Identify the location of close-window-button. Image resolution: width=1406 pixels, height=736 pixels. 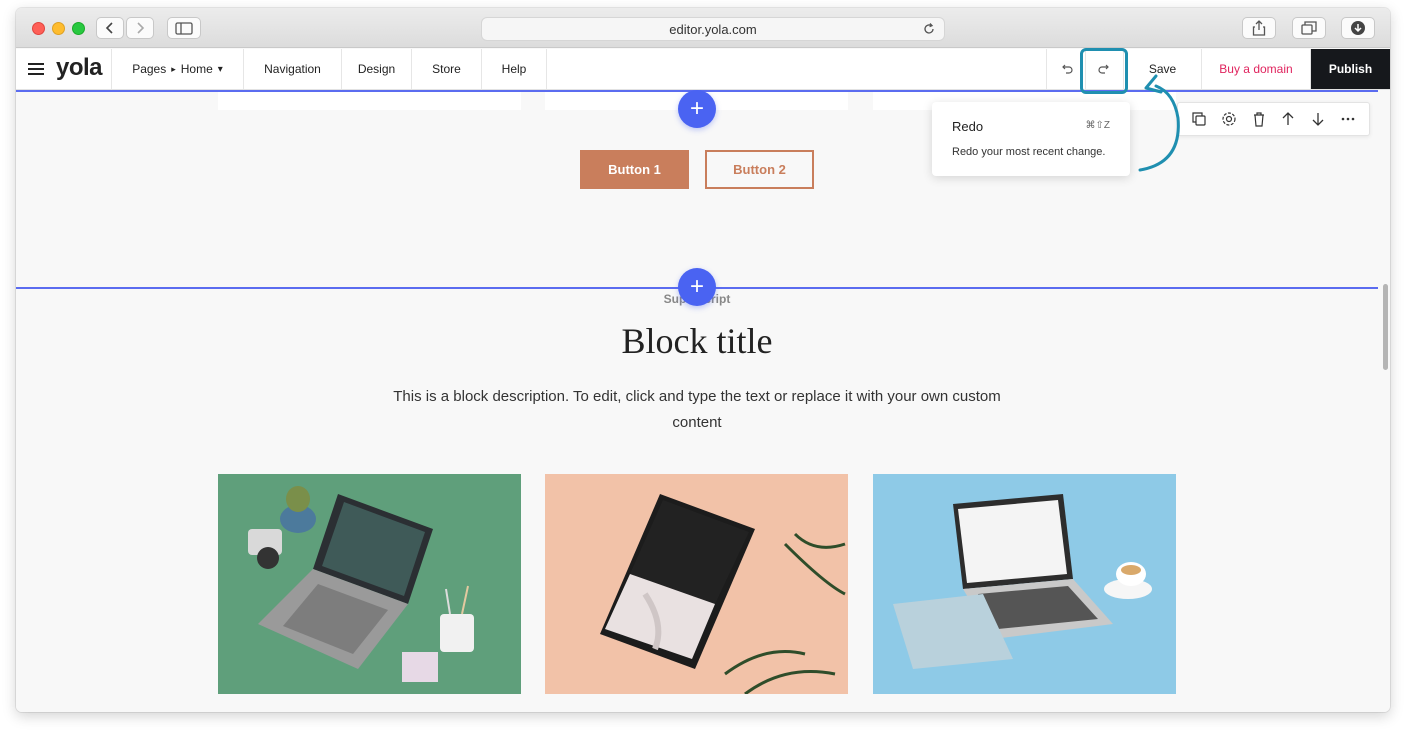
(38, 28).